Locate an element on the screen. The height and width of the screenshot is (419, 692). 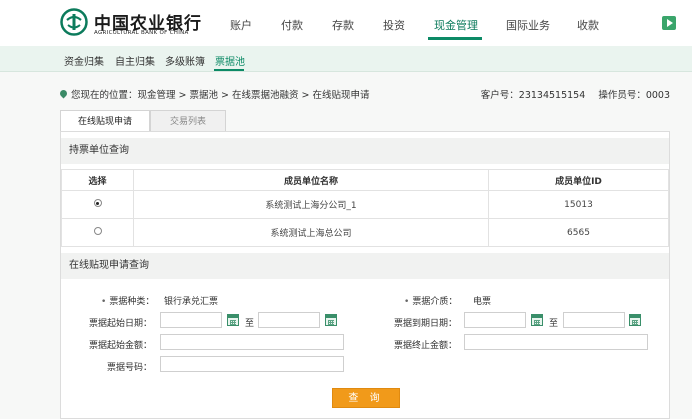
nav-item-payment: 付款 is located at coordinates (292, 25).